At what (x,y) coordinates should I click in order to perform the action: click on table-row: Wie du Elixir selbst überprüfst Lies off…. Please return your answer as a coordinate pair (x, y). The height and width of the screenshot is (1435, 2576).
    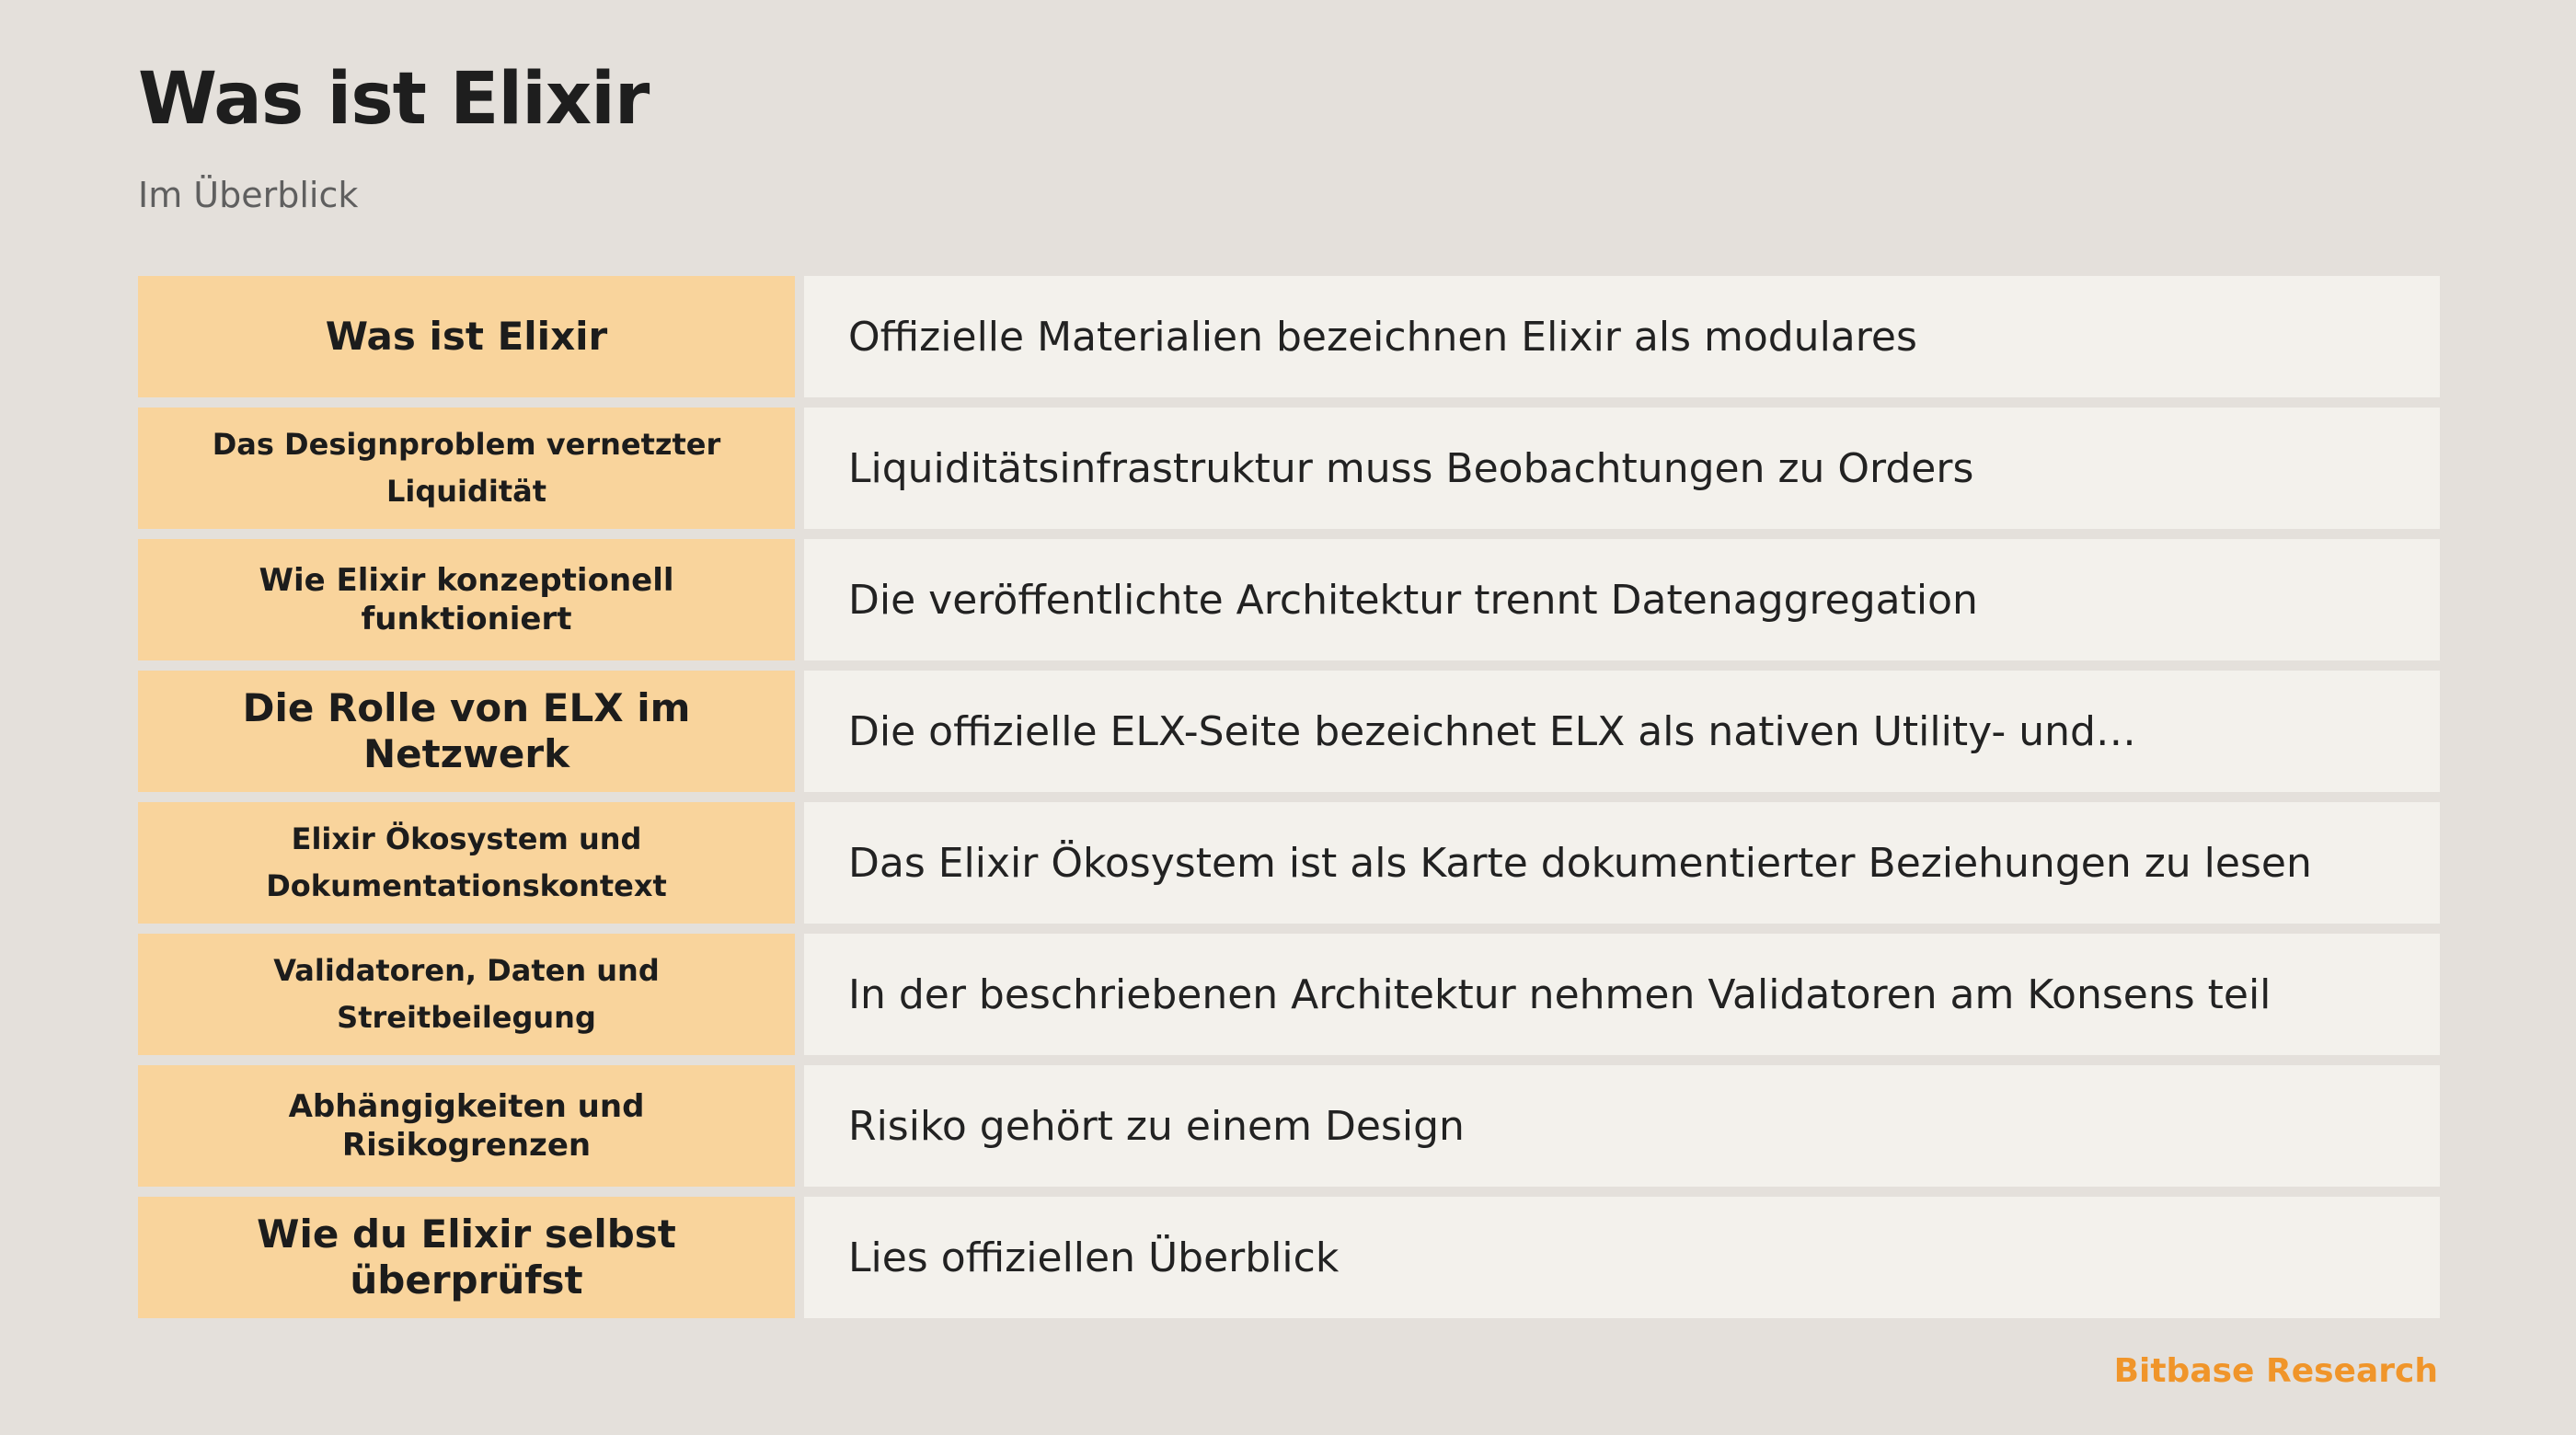
    Looking at the image, I should click on (1289, 1257).